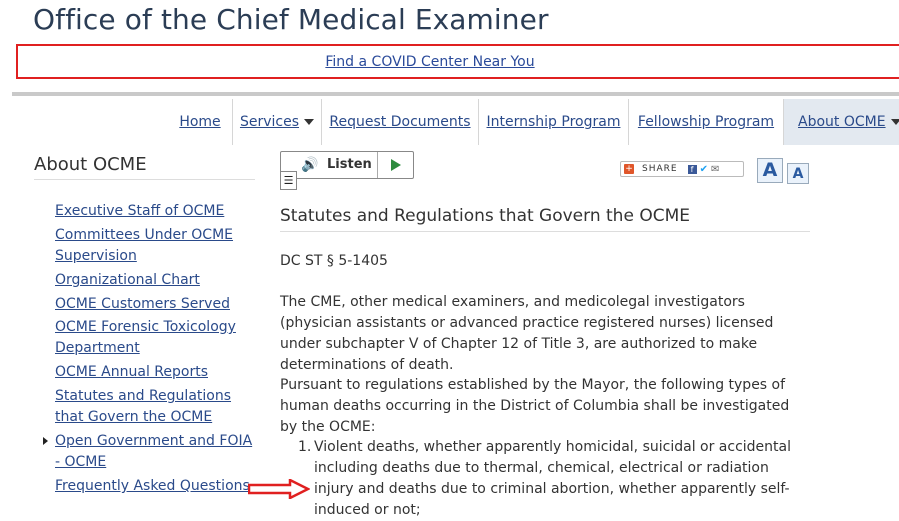 The height and width of the screenshot is (521, 899). Describe the element at coordinates (155, 304) in the screenshot. I see `sidebar-item-customers-served: OCME Customers Served` at that location.